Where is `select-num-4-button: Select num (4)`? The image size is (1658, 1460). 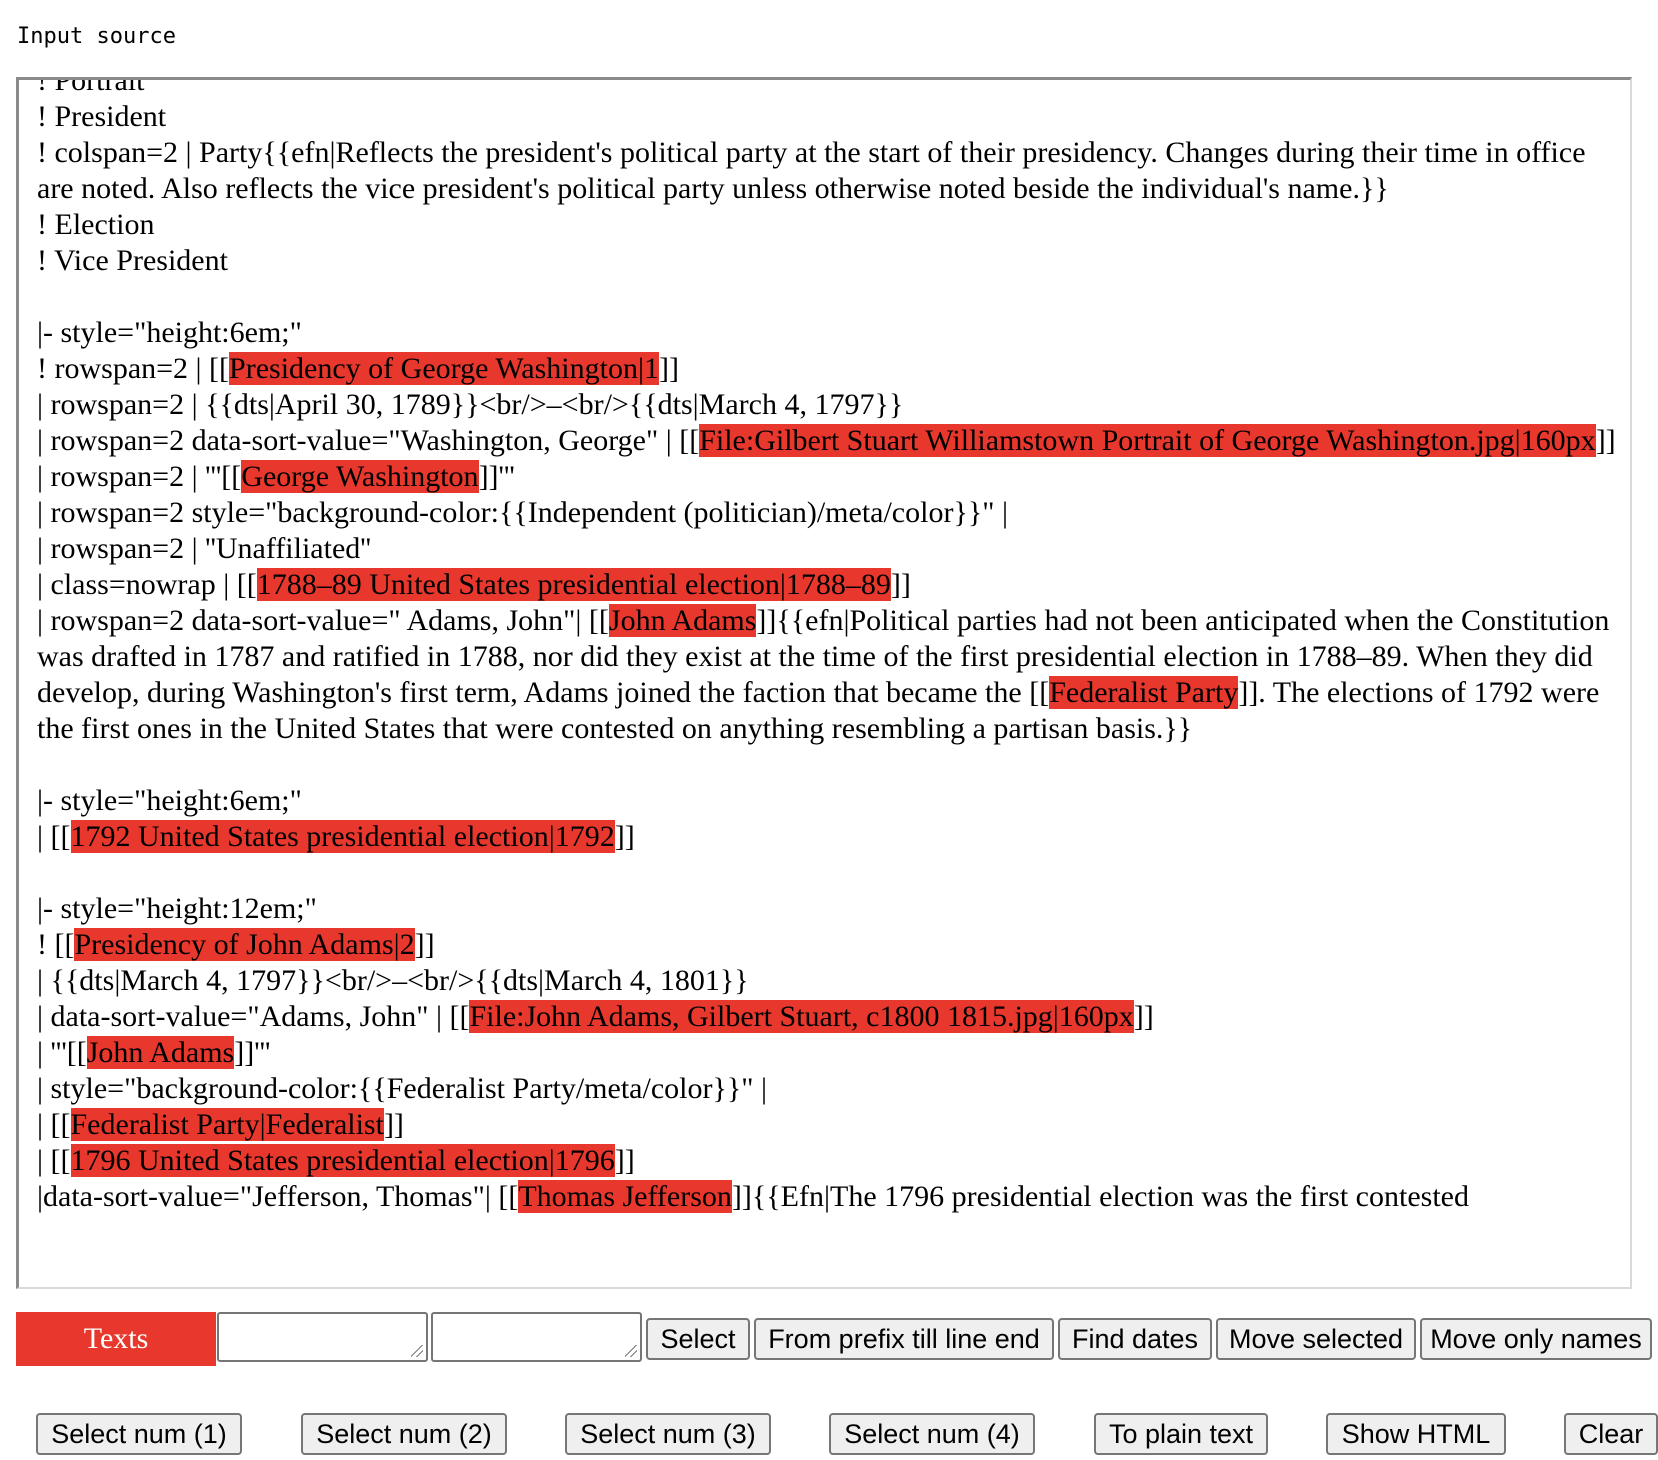 select-num-4-button: Select num (4) is located at coordinates (932, 1434).